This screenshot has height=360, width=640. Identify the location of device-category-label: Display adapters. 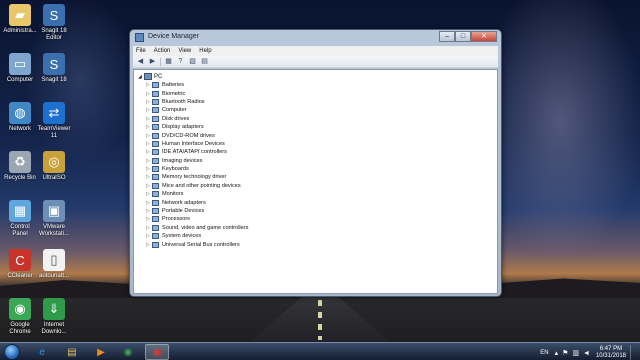
(183, 127).